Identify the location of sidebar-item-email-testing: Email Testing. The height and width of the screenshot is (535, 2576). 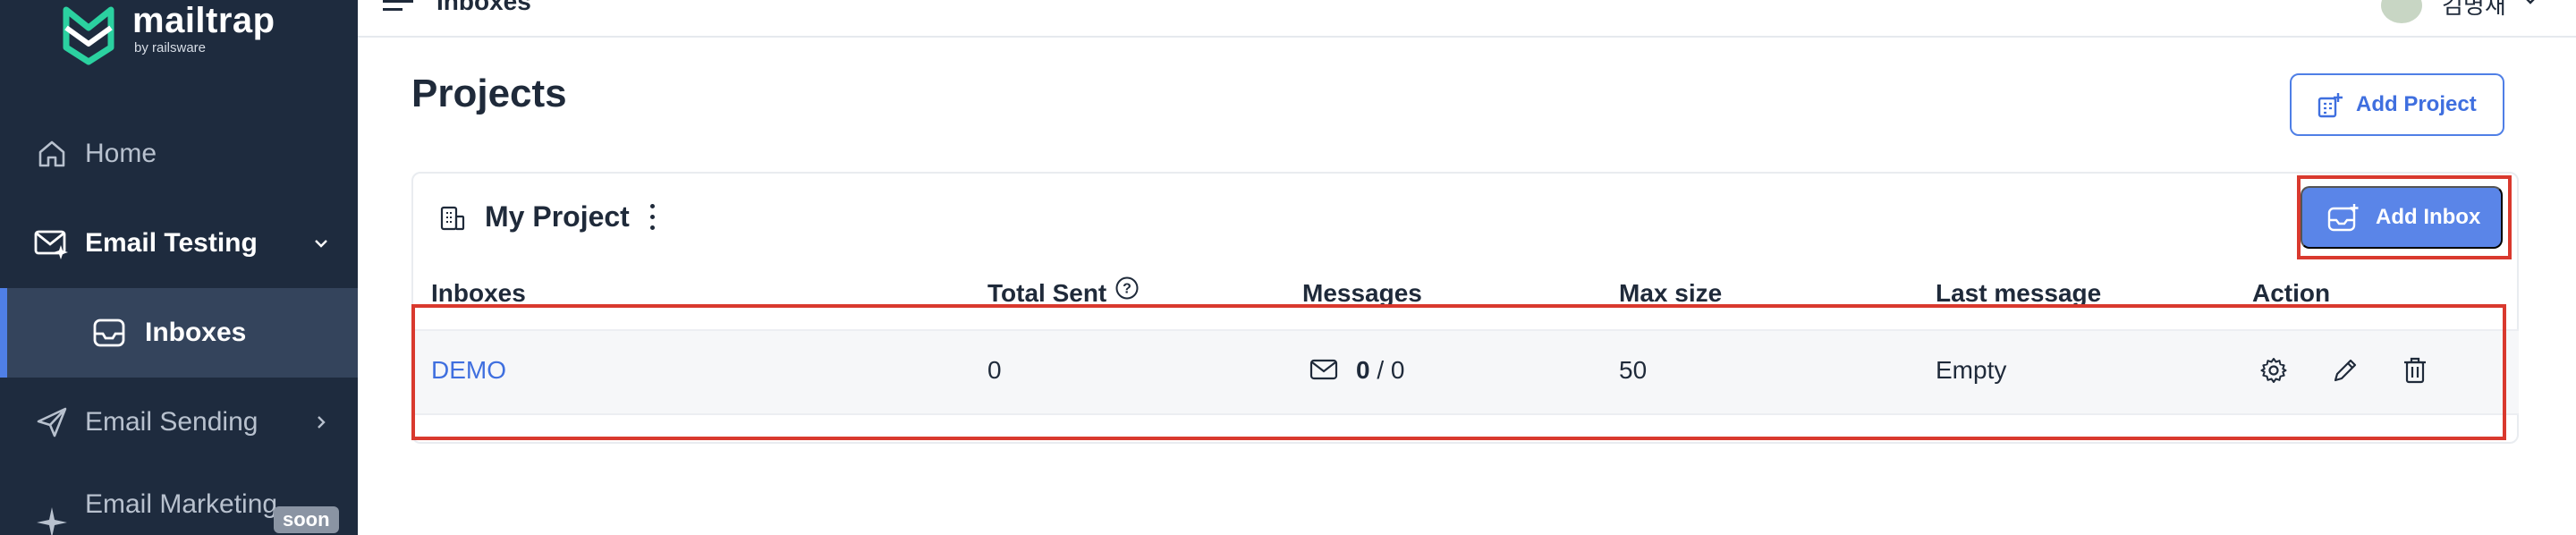
(179, 243).